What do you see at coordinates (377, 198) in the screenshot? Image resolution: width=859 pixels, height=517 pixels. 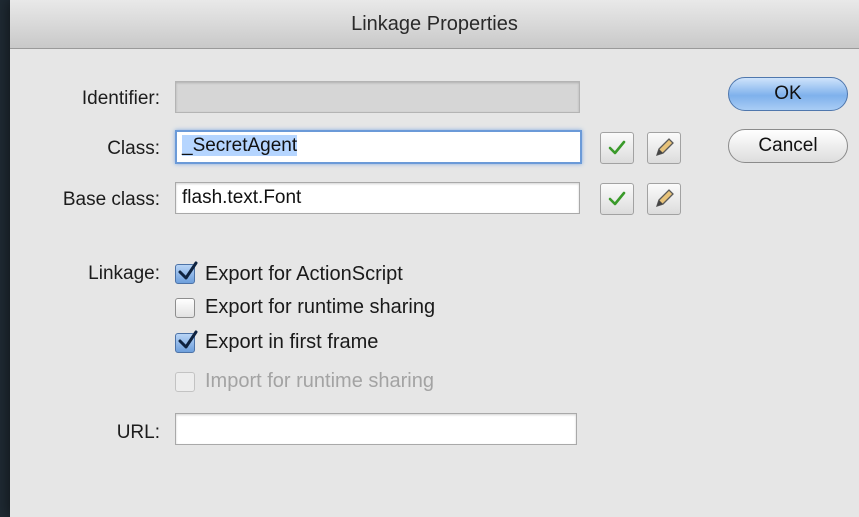 I see `base-class-field: flash.text.Font` at bounding box center [377, 198].